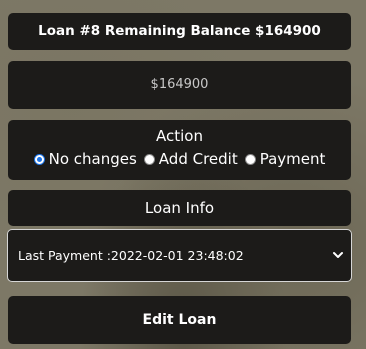 Image resolution: width=366 pixels, height=349 pixels. I want to click on radio-payment-circle, so click(250, 159).